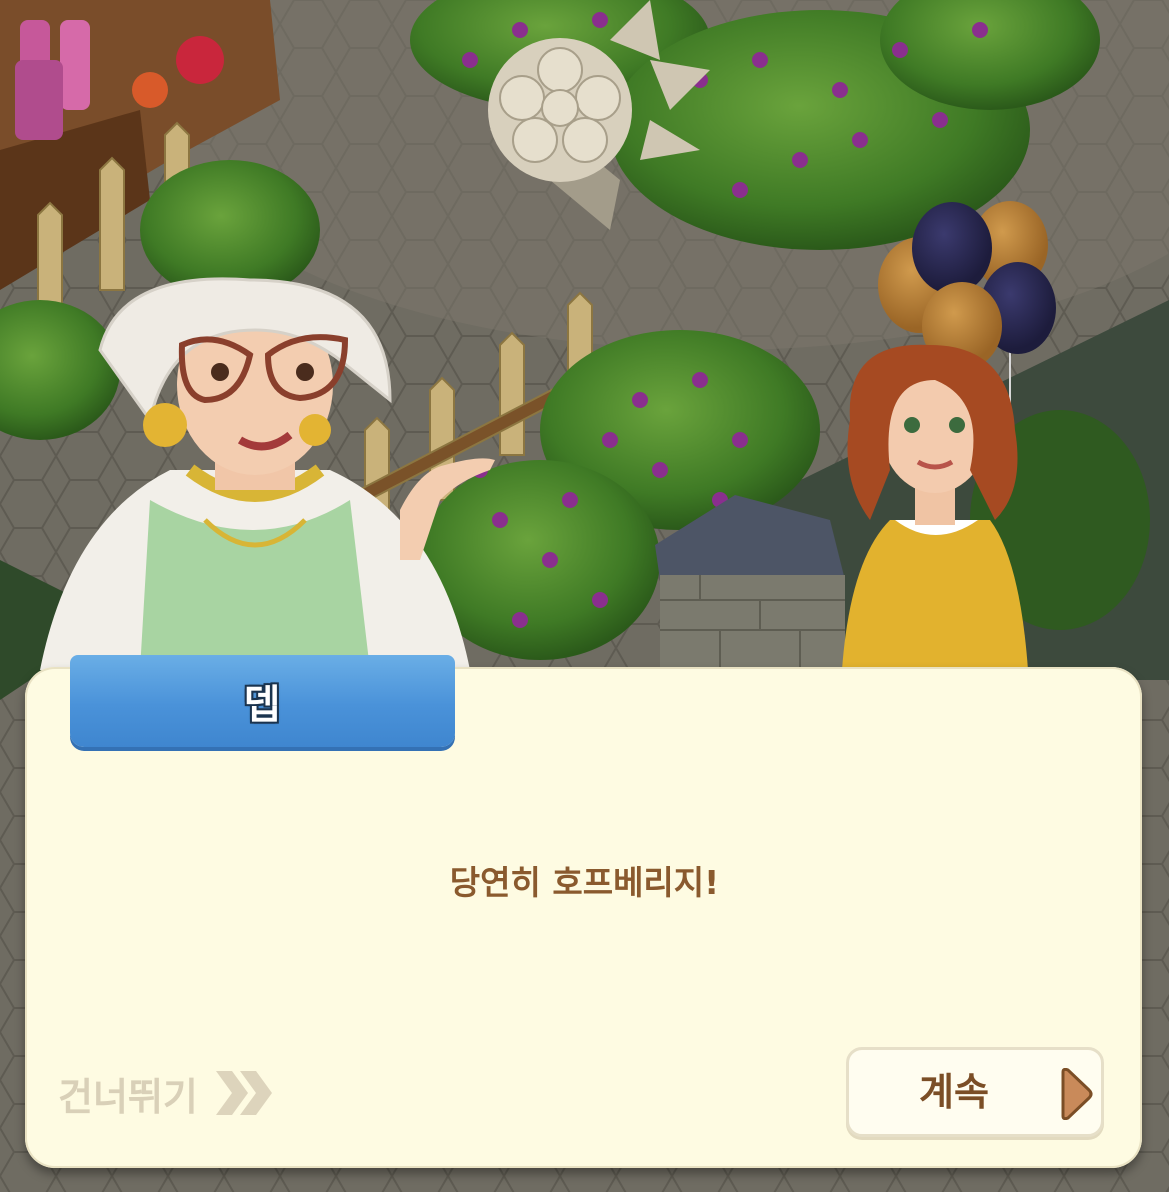 Image resolution: width=1169 pixels, height=1192 pixels. What do you see at coordinates (243, 1093) in the screenshot?
I see `double-chevron-right-icon` at bounding box center [243, 1093].